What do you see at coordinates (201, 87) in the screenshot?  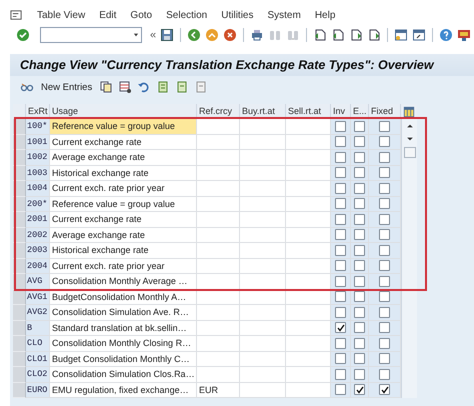 I see `deselect-icon` at bounding box center [201, 87].